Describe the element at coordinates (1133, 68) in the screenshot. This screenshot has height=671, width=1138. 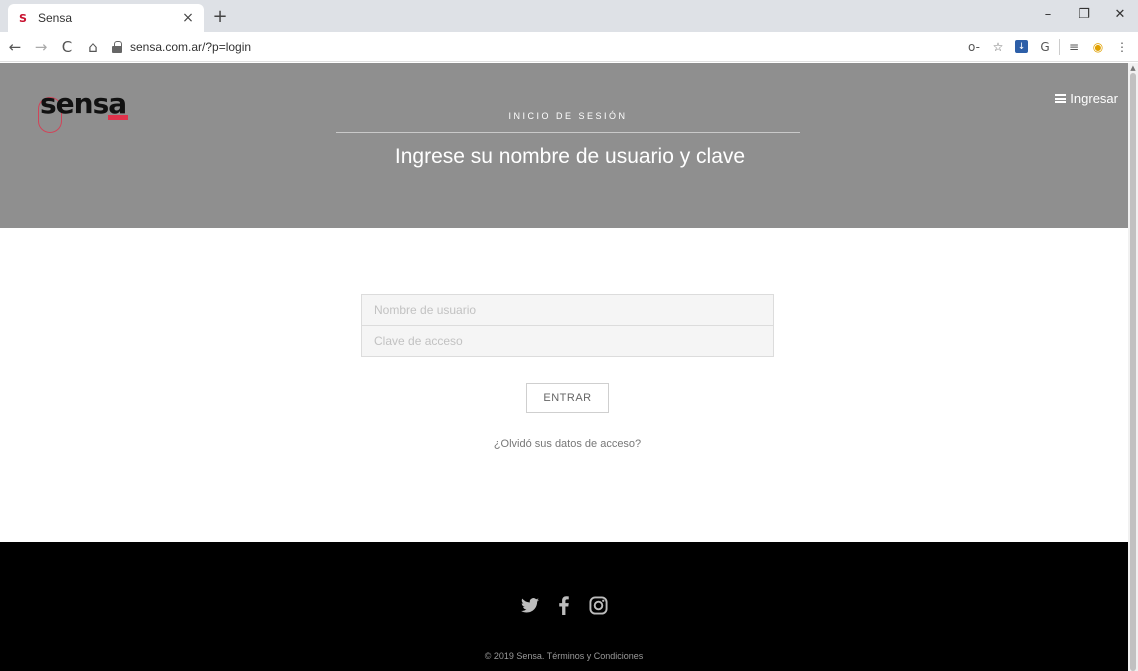
I see `scroll-up-icon: ▲` at that location.